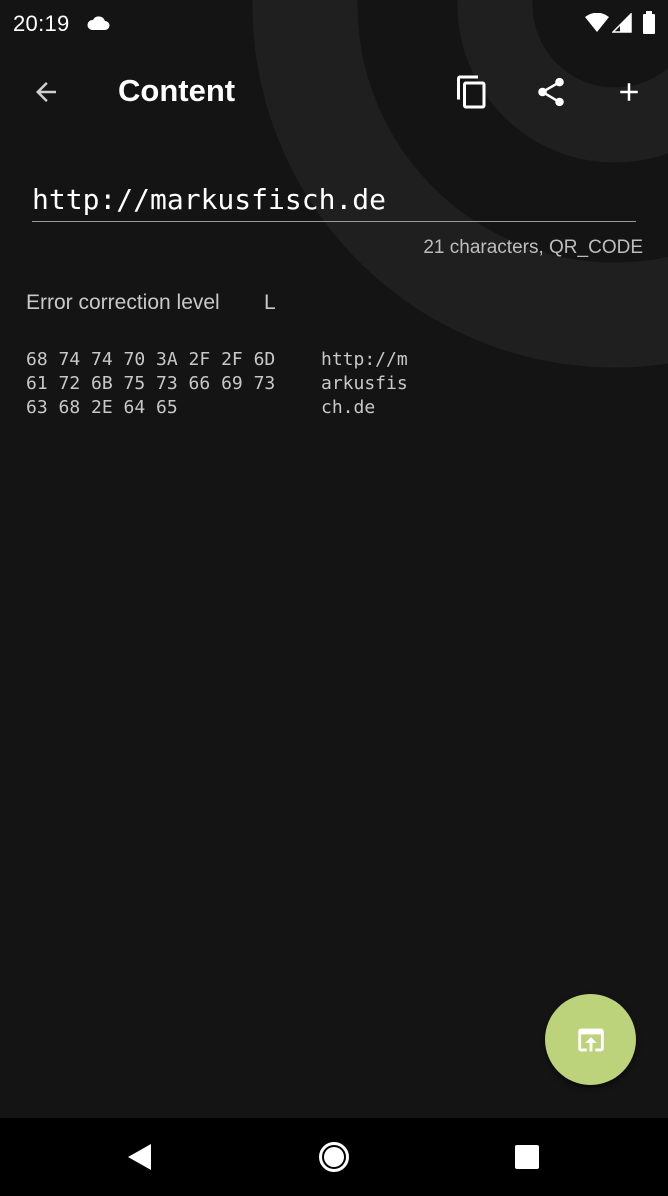 The image size is (668, 1196). I want to click on content-input, so click(334, 200).